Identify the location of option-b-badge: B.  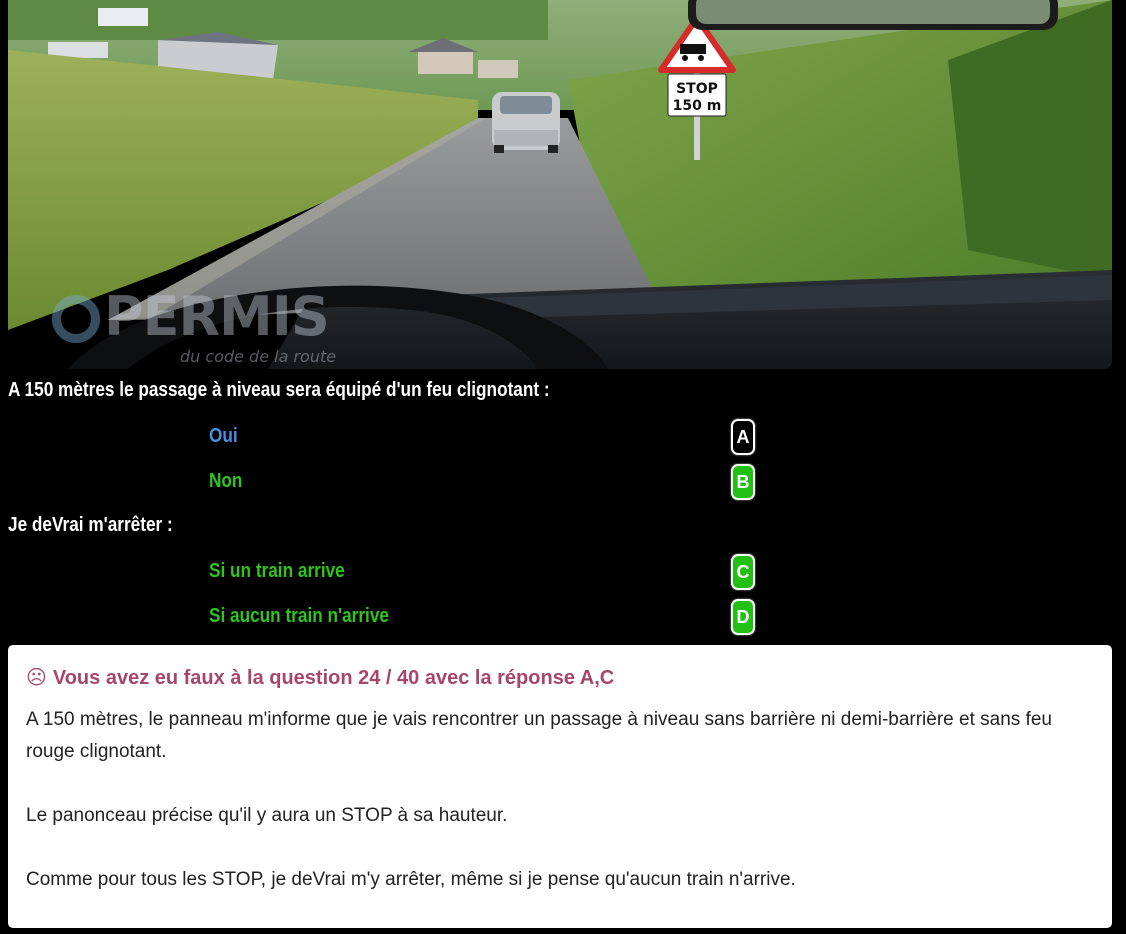
(743, 482).